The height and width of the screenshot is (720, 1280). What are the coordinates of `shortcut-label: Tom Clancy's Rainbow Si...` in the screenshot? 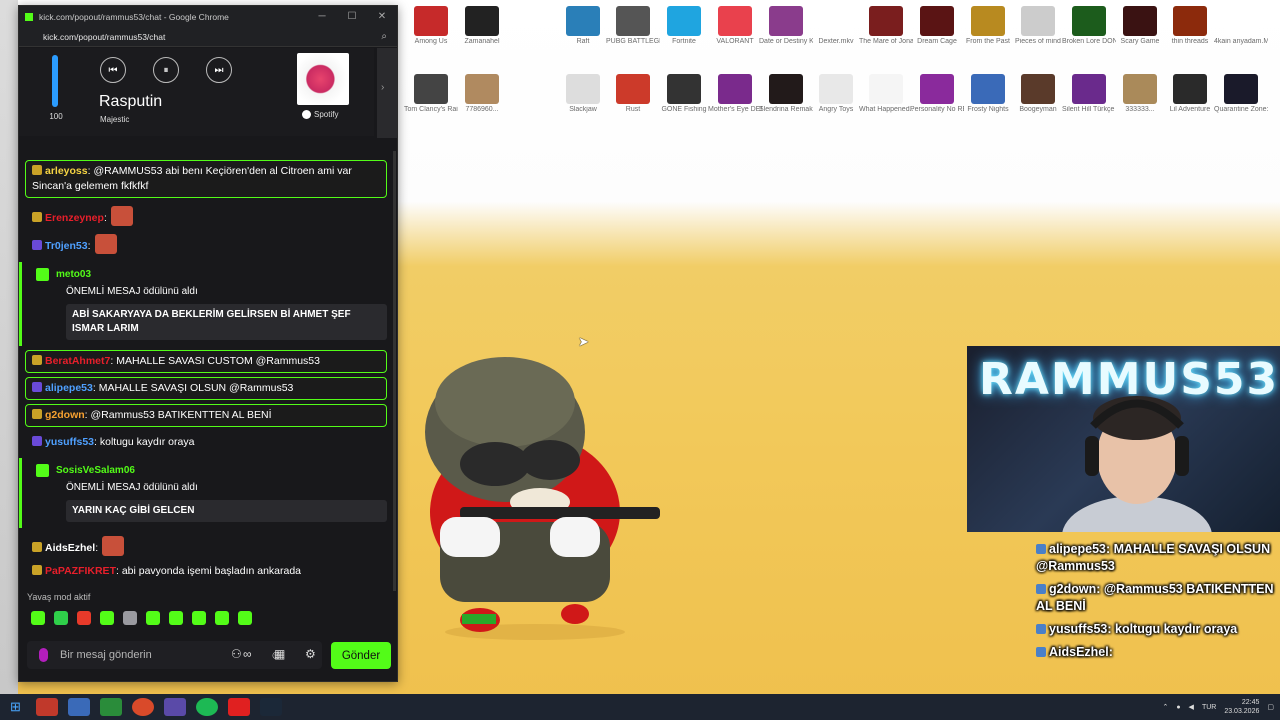 It's located at (431, 109).